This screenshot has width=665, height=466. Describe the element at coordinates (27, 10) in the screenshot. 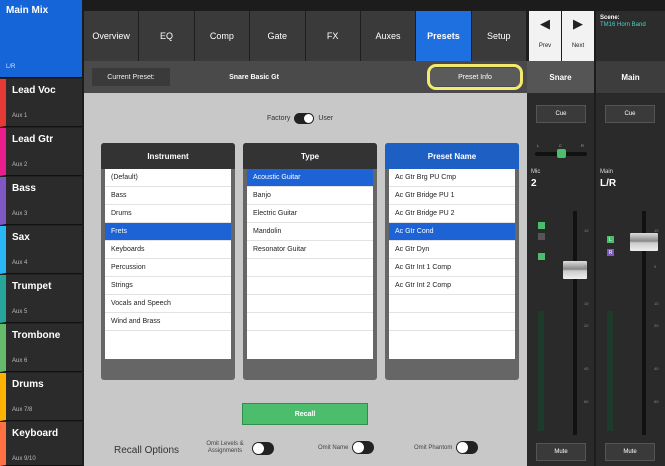

I see `mix-name: Main Mix` at that location.